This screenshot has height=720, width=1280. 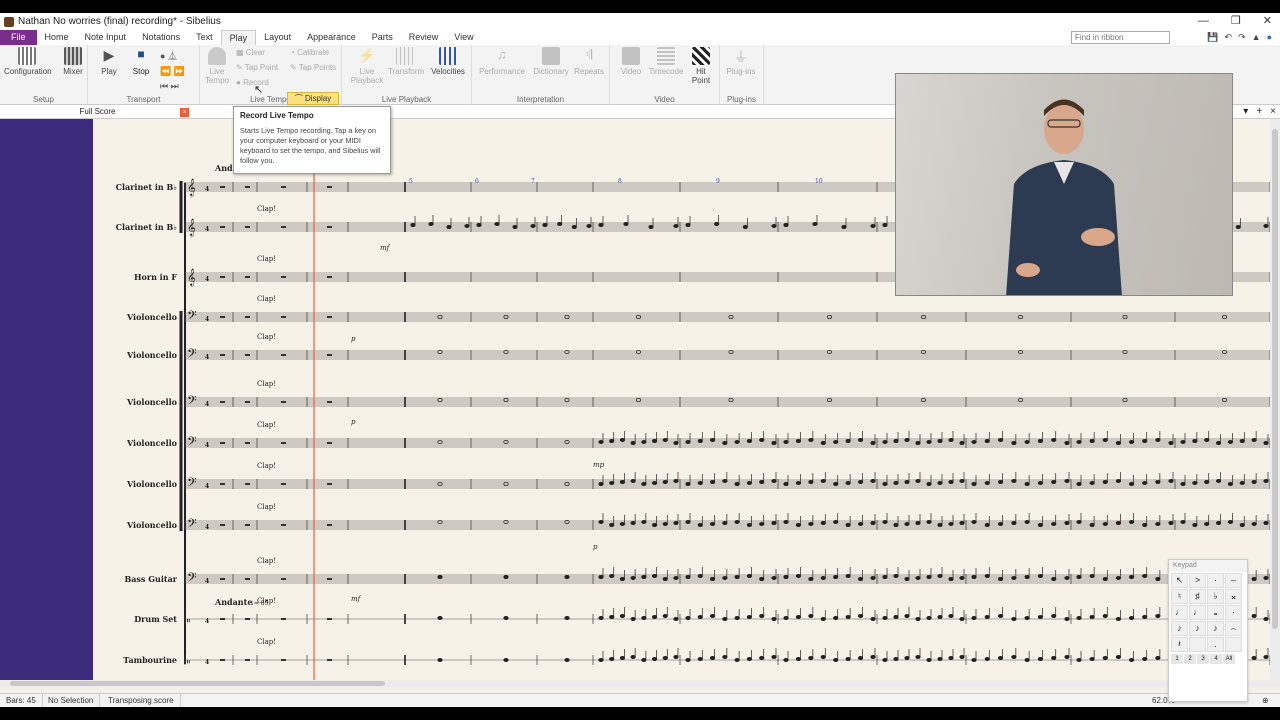 What do you see at coordinates (1190, 659) in the screenshot?
I see `keypad-layout-tab: 2` at bounding box center [1190, 659].